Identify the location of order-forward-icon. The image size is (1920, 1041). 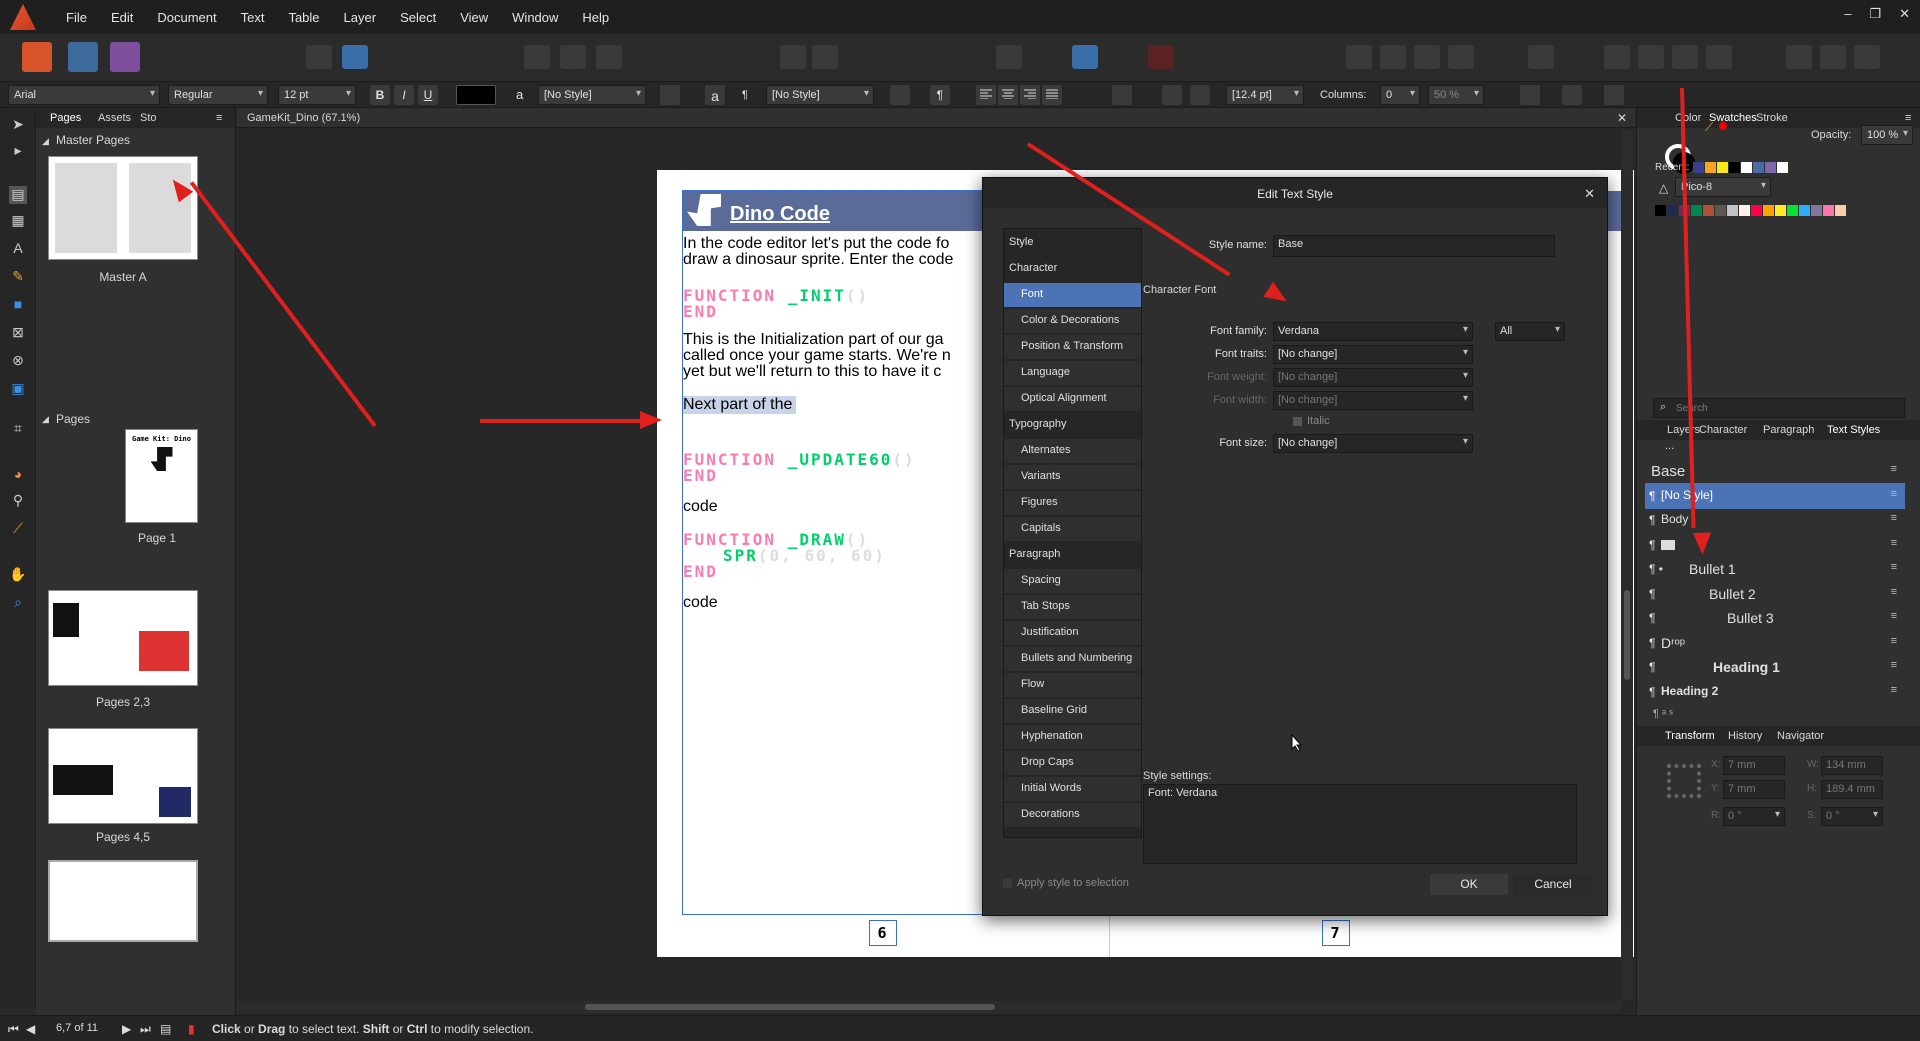
(1427, 57).